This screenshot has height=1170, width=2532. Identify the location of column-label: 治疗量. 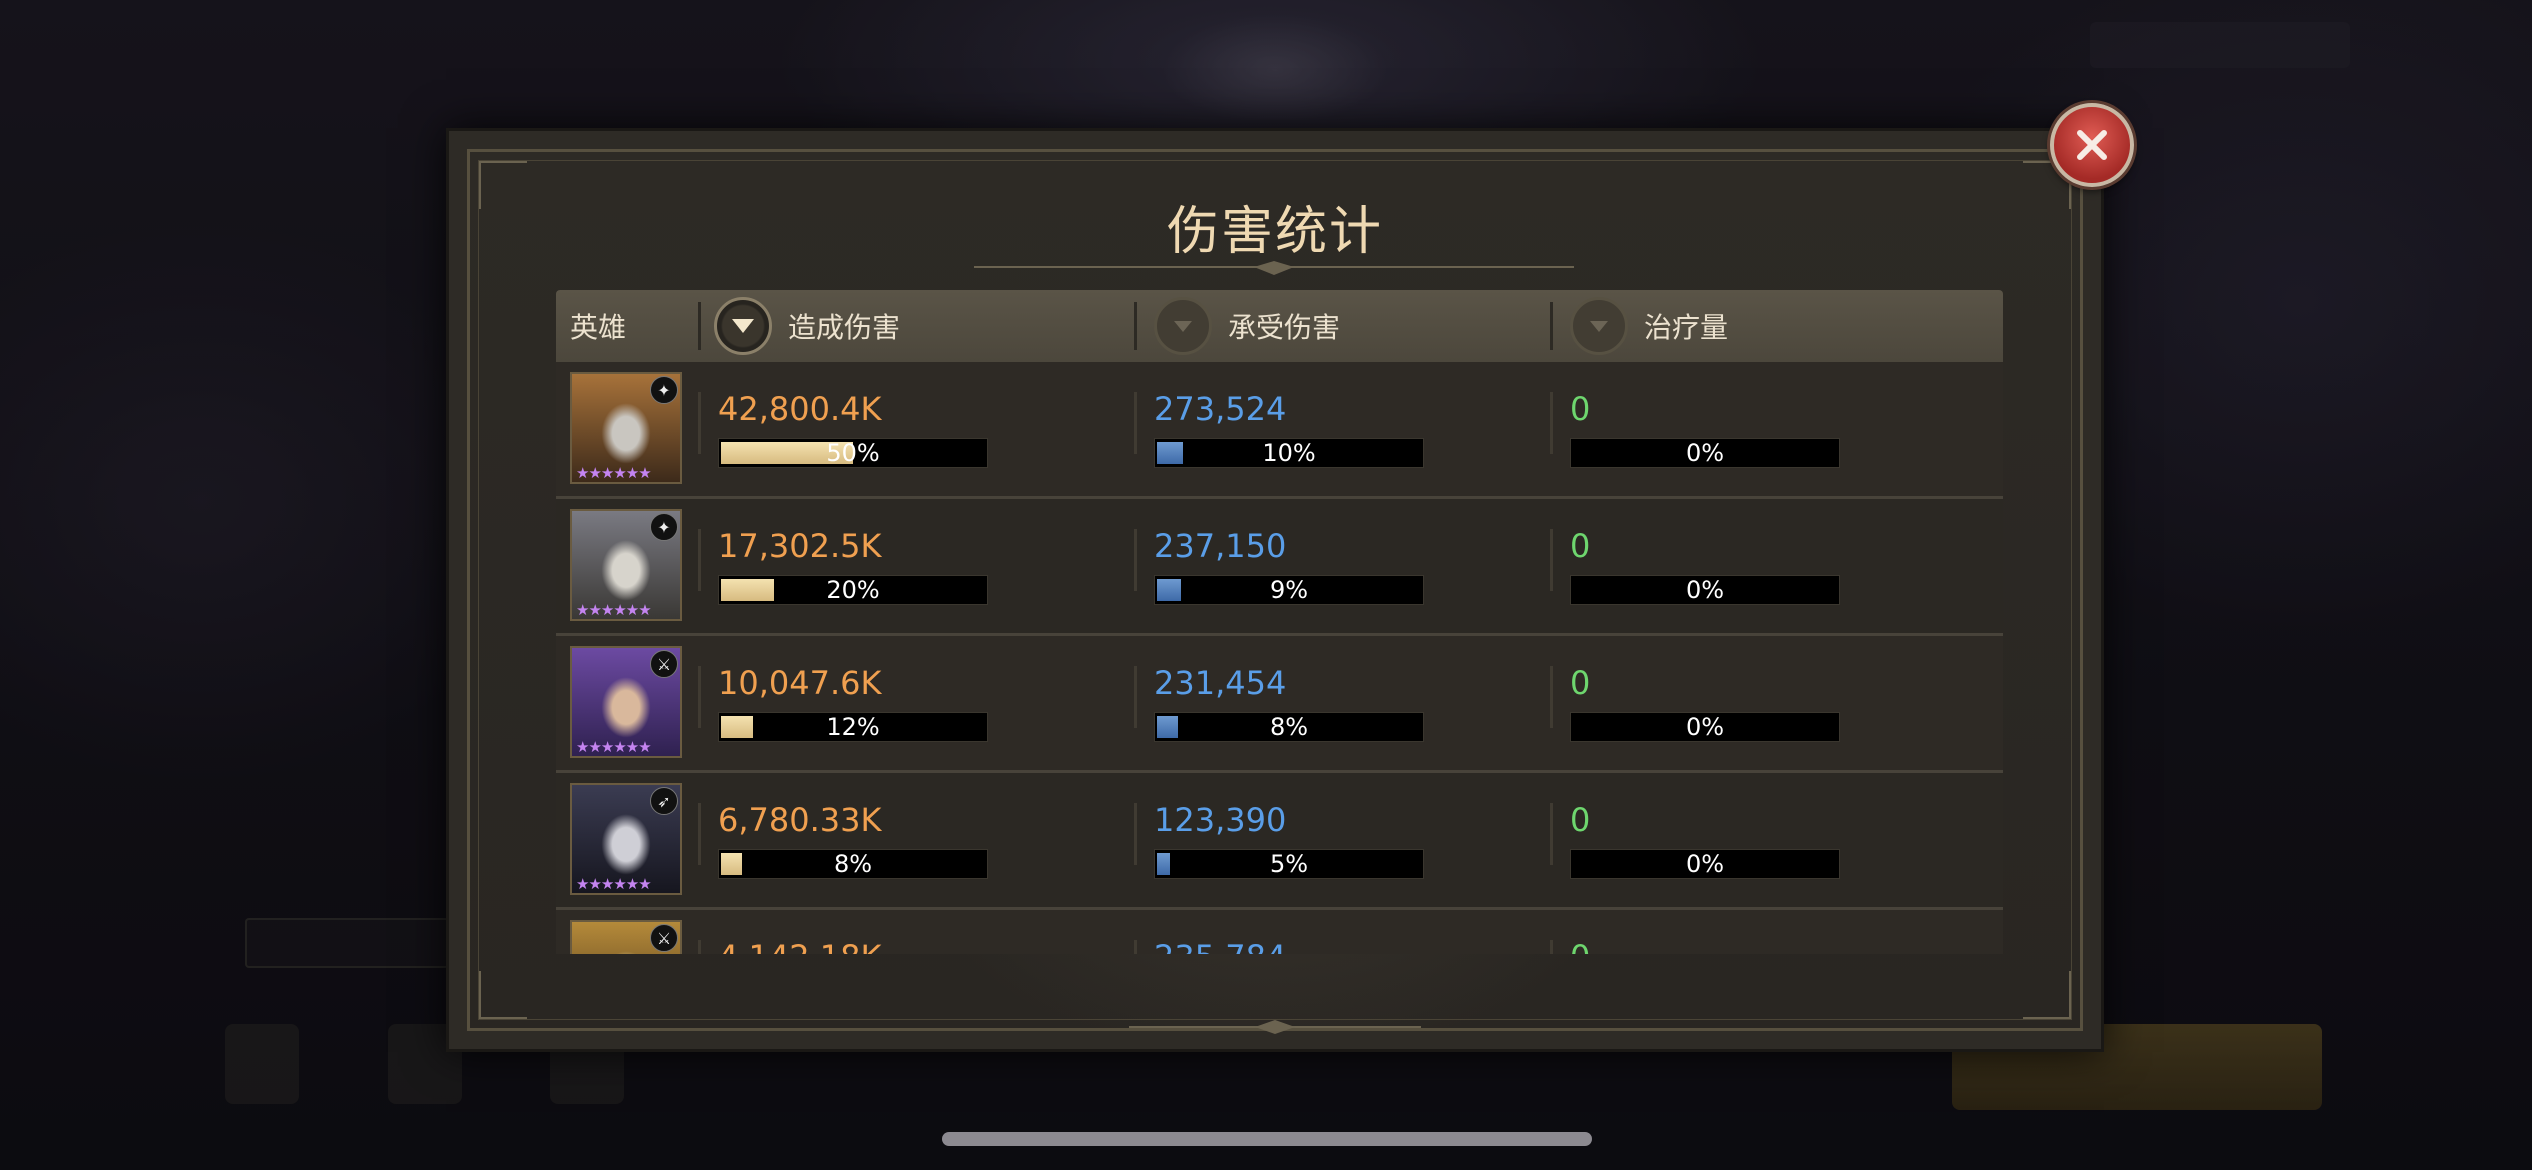
(1686, 327).